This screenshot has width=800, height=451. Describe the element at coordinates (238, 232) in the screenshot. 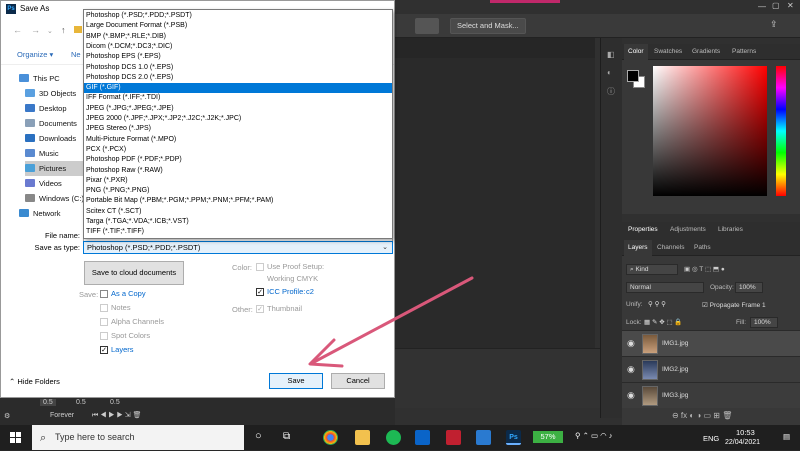

I see `file-type-option: TIFF (*.TIF;*.TIFF)` at that location.